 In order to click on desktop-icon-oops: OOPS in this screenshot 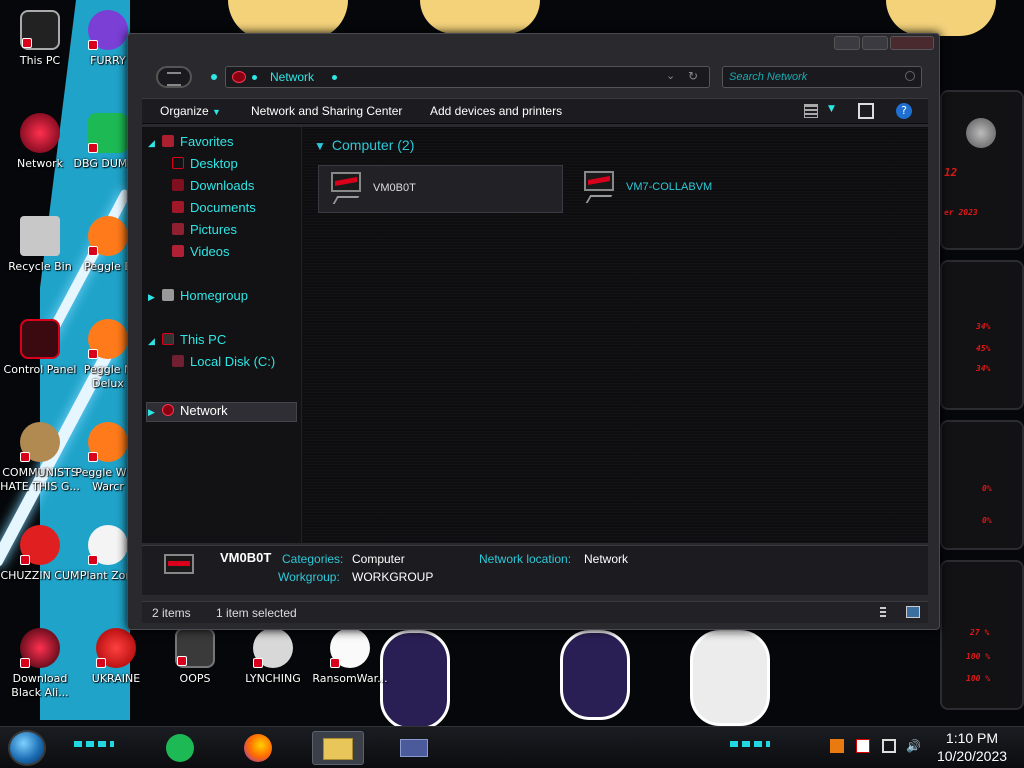, I will do `click(195, 657)`.